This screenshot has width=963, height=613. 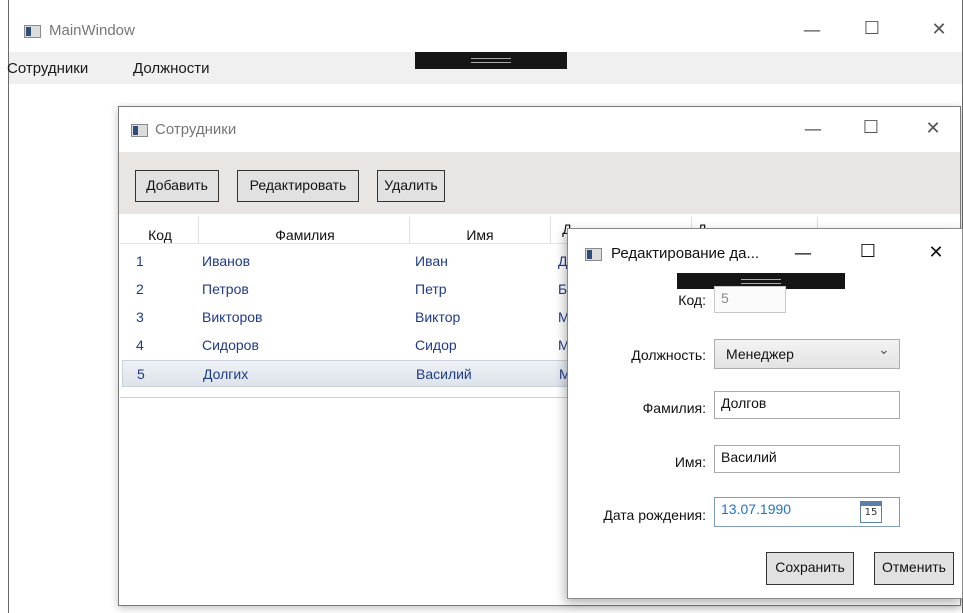 What do you see at coordinates (226, 374) in the screenshot?
I see `cell-lastname: Долгих` at bounding box center [226, 374].